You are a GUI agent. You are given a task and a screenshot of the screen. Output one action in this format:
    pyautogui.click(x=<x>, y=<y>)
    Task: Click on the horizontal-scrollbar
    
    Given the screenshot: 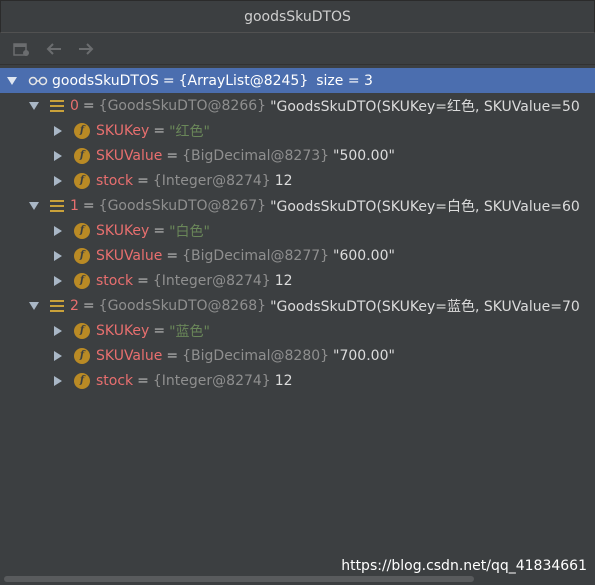 What is the action you would take?
    pyautogui.click(x=297, y=579)
    